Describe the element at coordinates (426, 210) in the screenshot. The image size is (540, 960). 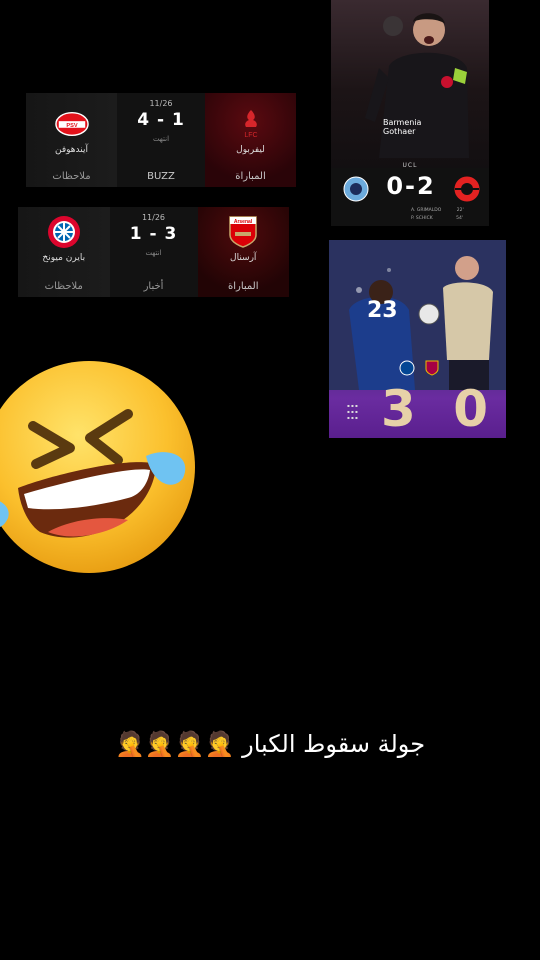
I see `scorer-1-name: A. GRIMALDO` at that location.